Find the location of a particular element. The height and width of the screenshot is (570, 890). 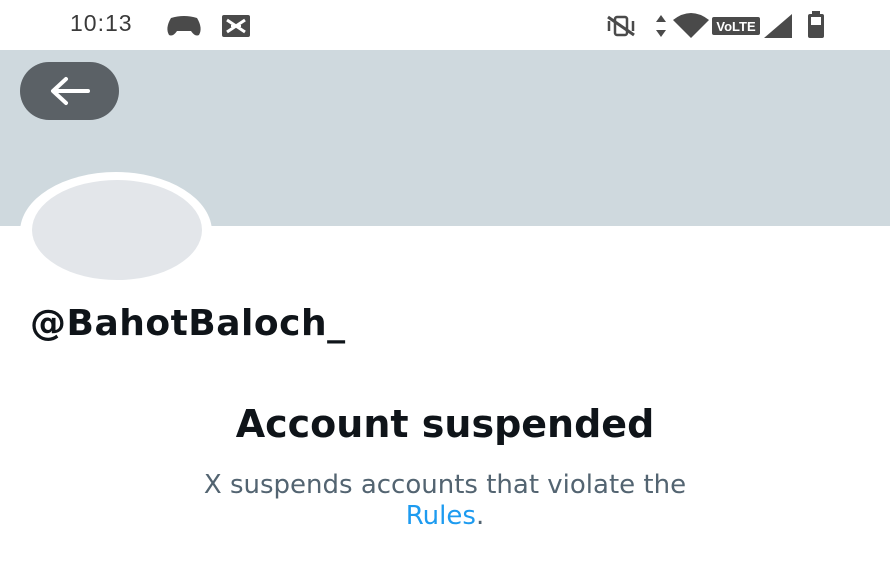

status-bar: 10:13 VoLTE is located at coordinates (445, 25).